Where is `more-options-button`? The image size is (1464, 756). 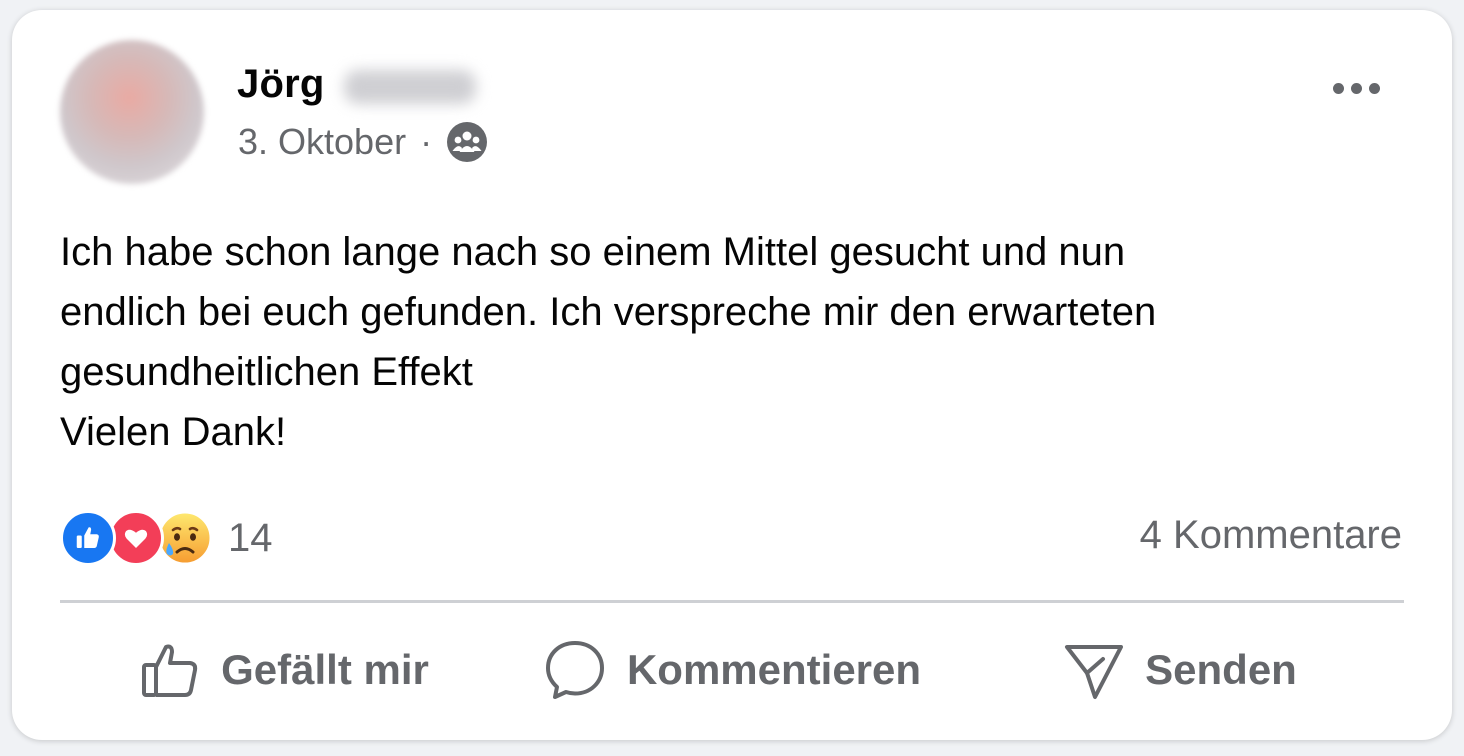 more-options-button is located at coordinates (1356, 88).